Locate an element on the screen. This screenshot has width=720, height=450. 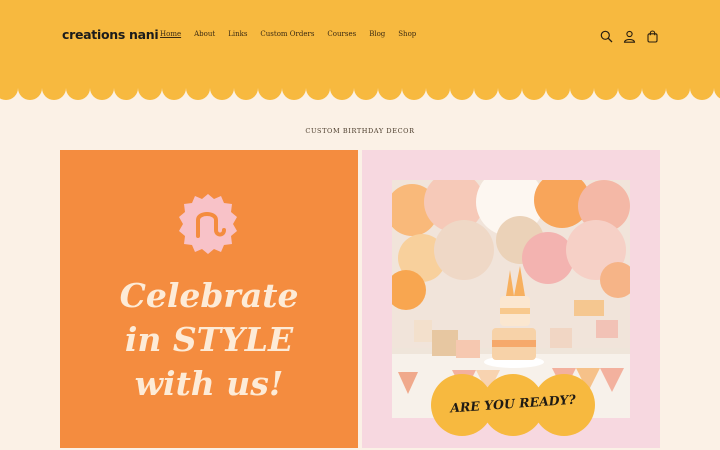
header-scallop-edge is located at coordinates (360, 93).